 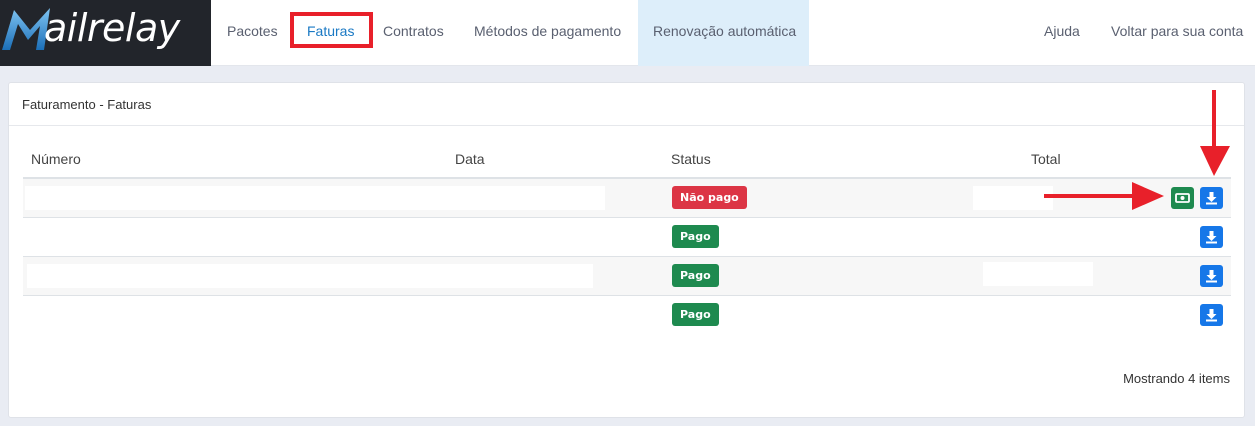 What do you see at coordinates (112, 28) in the screenshot?
I see `logo-wordmark: ailrelay` at bounding box center [112, 28].